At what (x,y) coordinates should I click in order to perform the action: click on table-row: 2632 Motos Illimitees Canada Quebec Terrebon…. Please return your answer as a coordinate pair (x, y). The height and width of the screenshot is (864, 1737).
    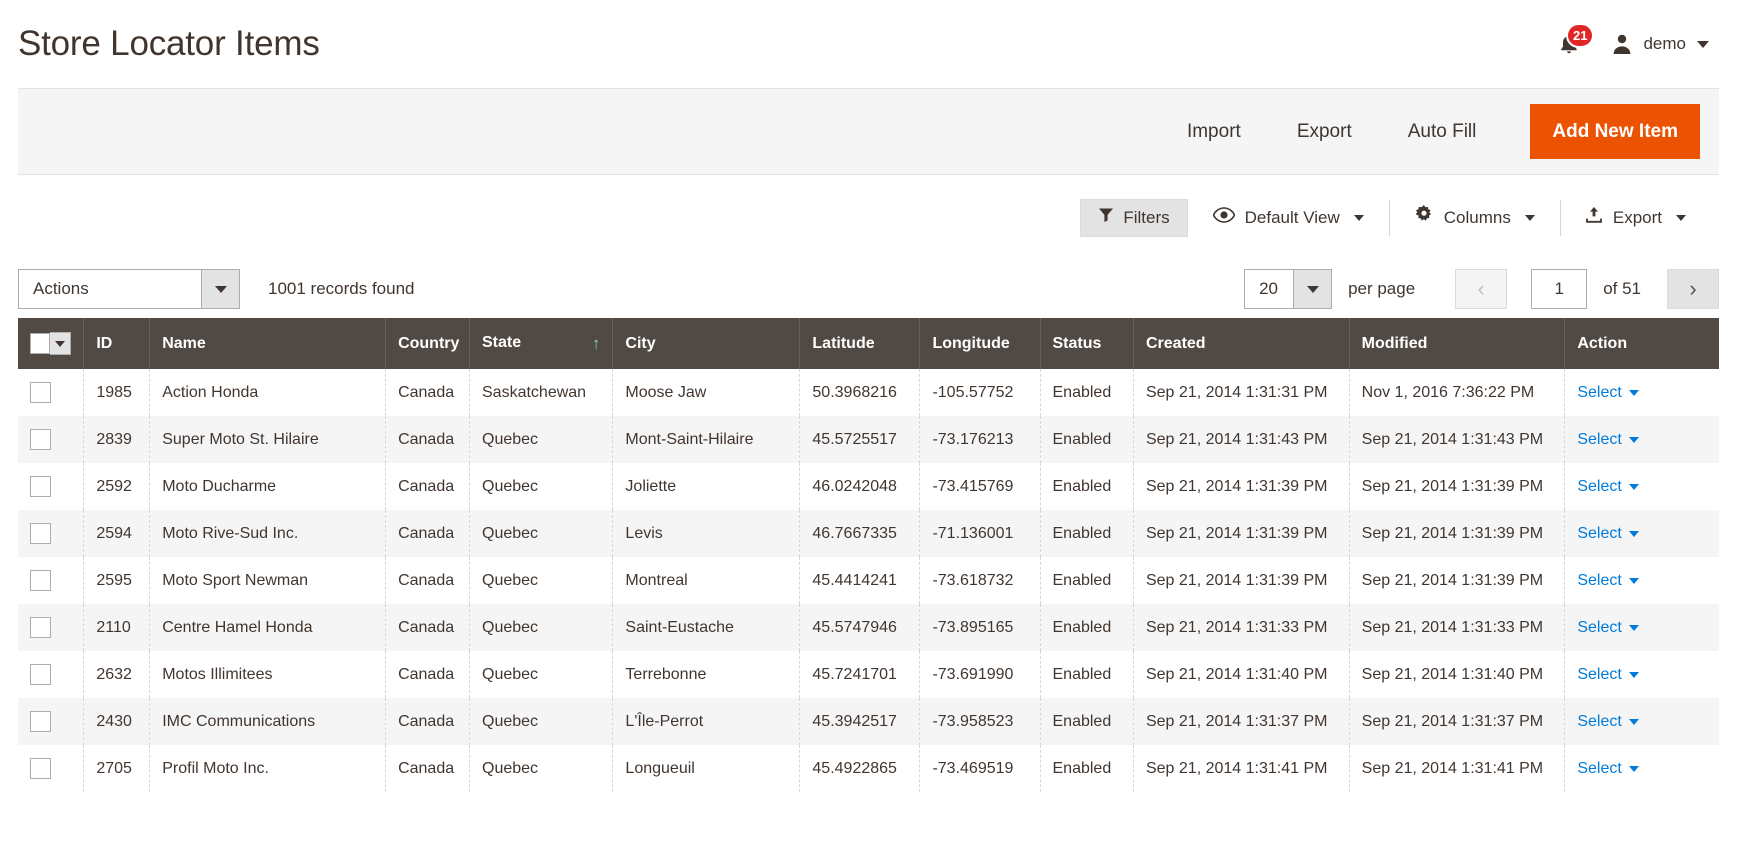
    Looking at the image, I should click on (868, 674).